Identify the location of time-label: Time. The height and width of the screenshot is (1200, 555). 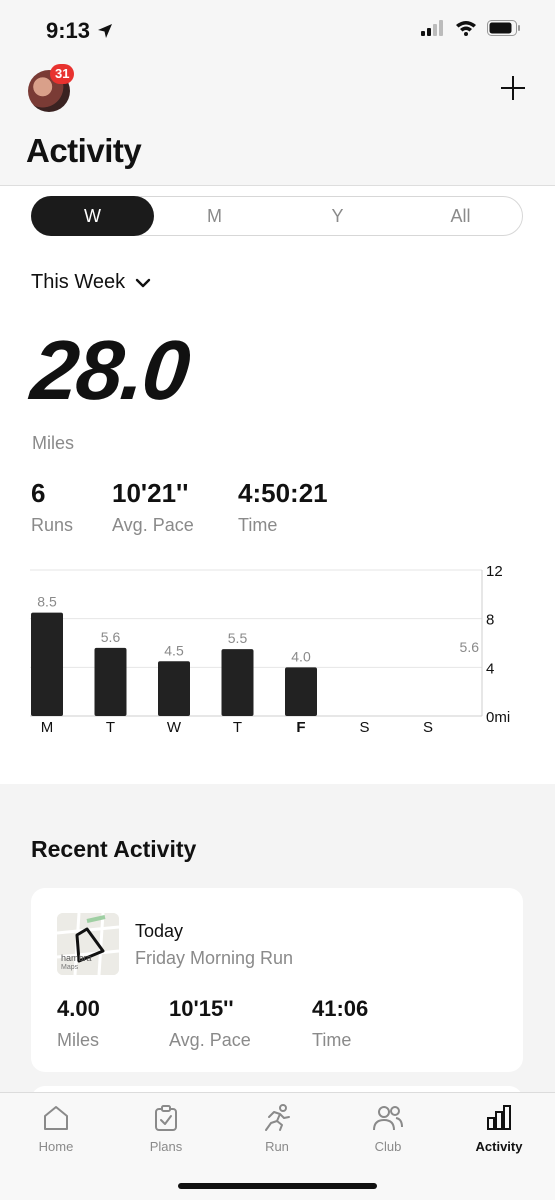
(258, 525).